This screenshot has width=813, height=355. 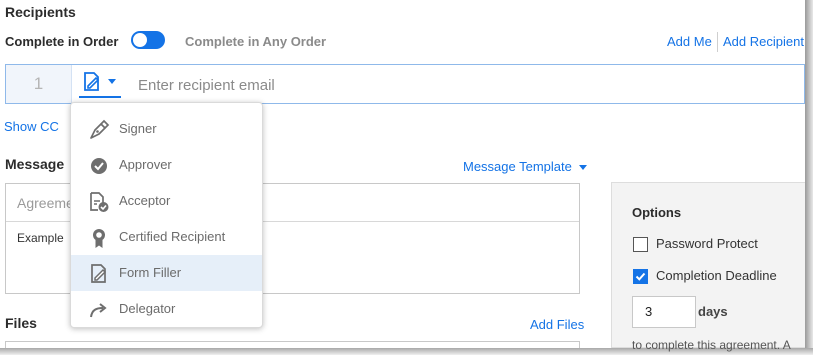 What do you see at coordinates (657, 212) in the screenshot?
I see `options-heading: Options` at bounding box center [657, 212].